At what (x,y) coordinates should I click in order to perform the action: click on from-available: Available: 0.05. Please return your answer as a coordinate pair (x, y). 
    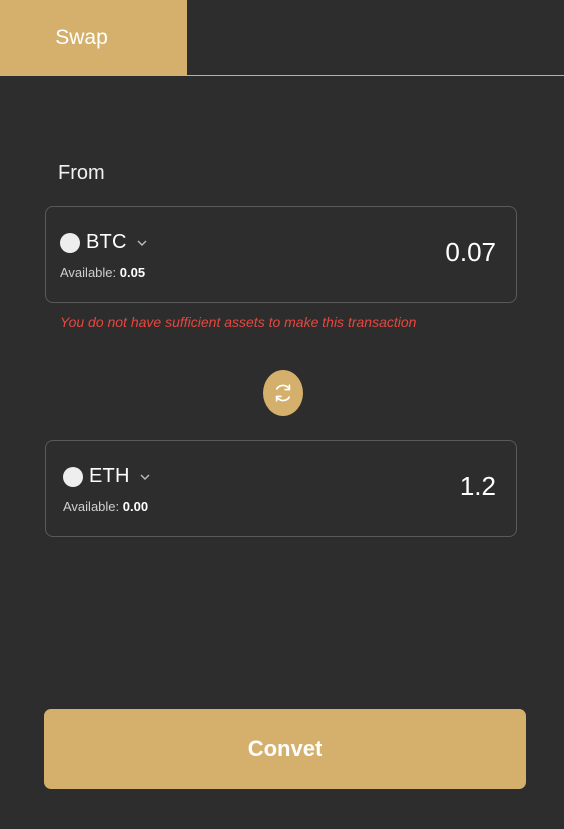
    Looking at the image, I should click on (102, 272).